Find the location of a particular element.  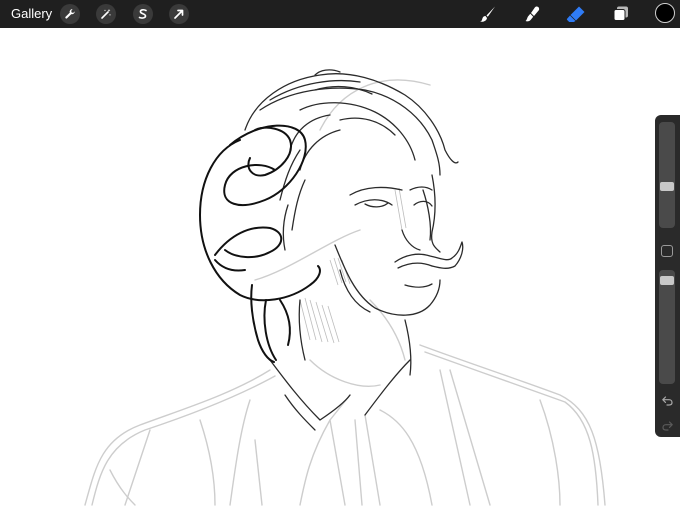

brush-icon is located at coordinates (487, 14).